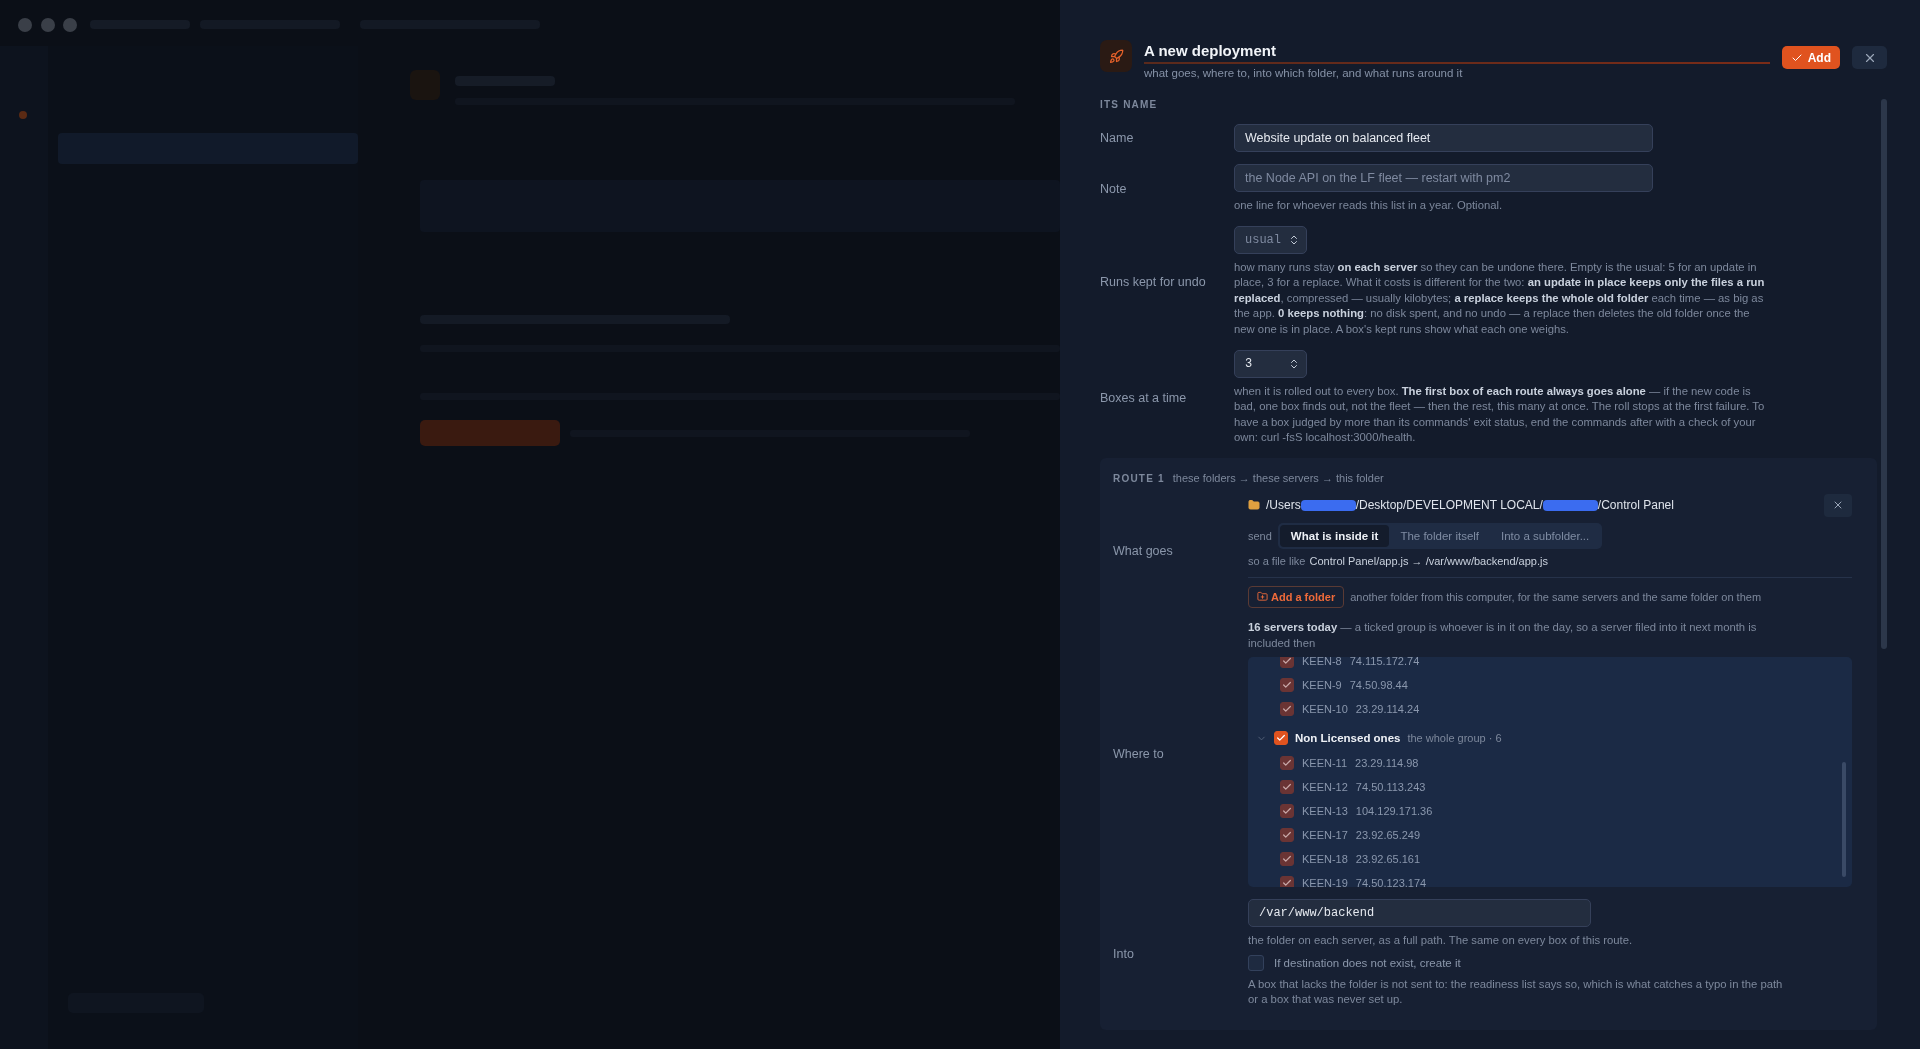  Describe the element at coordinates (1325, 787) in the screenshot. I see `server-name: KEEN-12` at that location.